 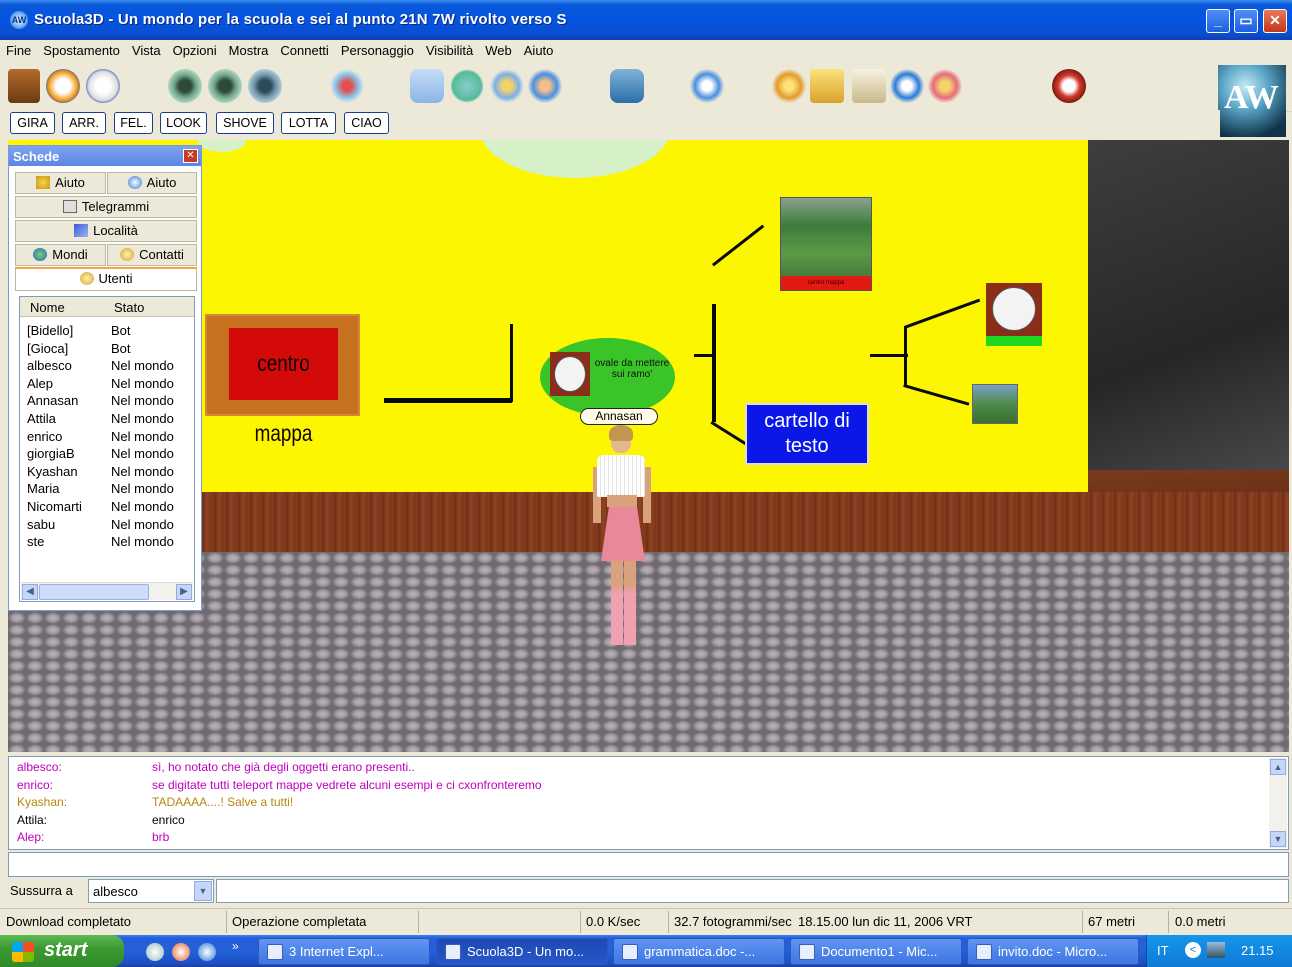 What do you see at coordinates (245, 123) in the screenshot?
I see `gesture-shove-button: SHOVE` at bounding box center [245, 123].